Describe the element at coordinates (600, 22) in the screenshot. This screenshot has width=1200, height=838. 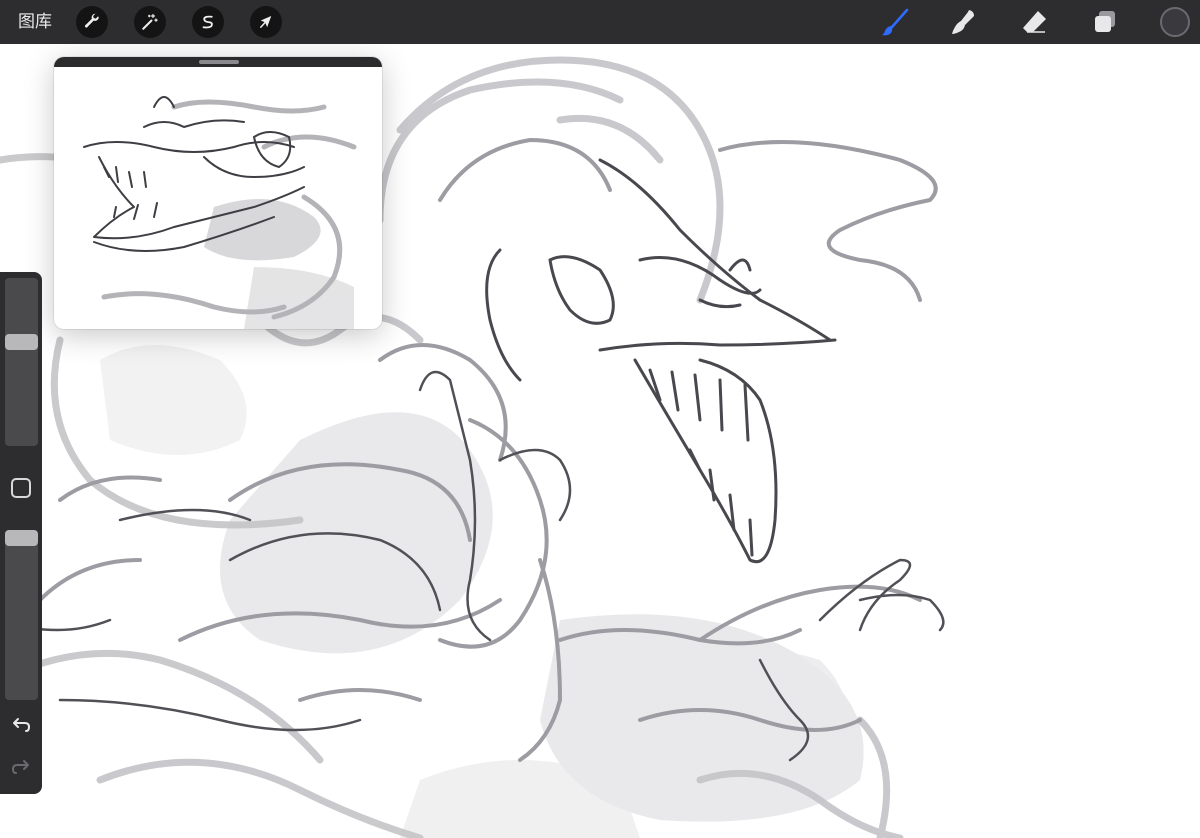
I see `top-toolbar: 图库` at that location.